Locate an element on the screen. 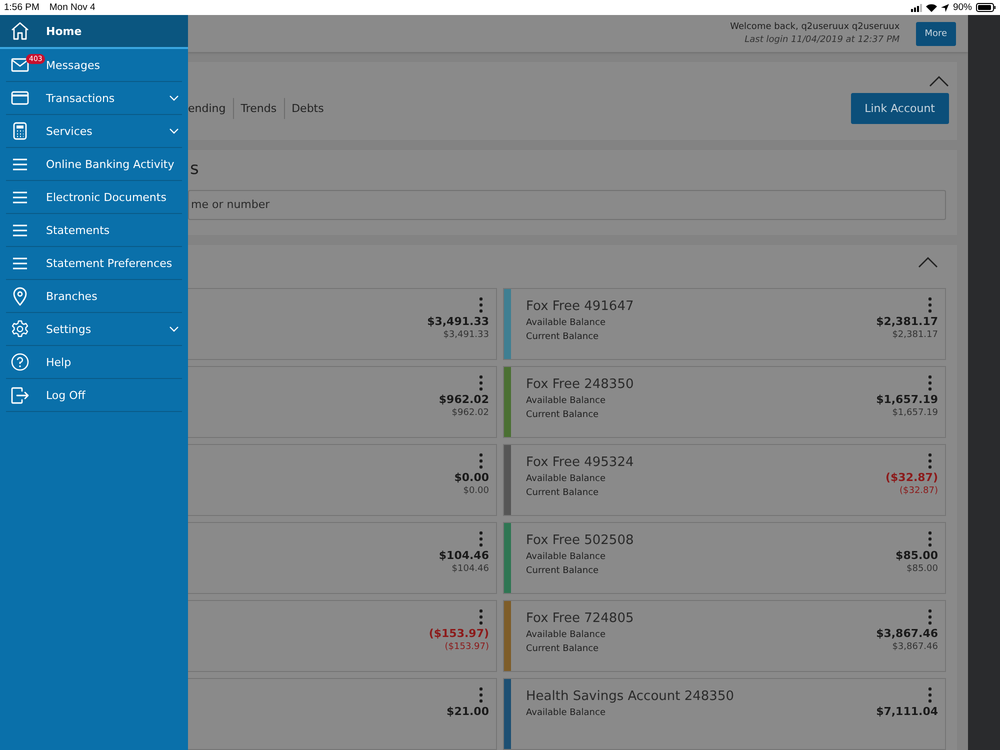  battery-percentage: 90% is located at coordinates (962, 7).